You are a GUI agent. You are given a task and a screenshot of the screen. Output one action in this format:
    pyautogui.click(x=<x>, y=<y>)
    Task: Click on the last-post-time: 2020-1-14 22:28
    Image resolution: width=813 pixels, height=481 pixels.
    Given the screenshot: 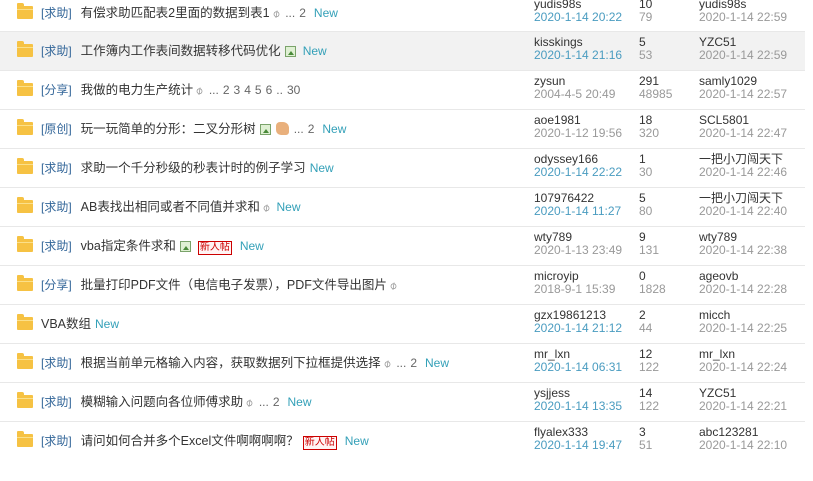 What is the action you would take?
    pyautogui.click(x=743, y=289)
    